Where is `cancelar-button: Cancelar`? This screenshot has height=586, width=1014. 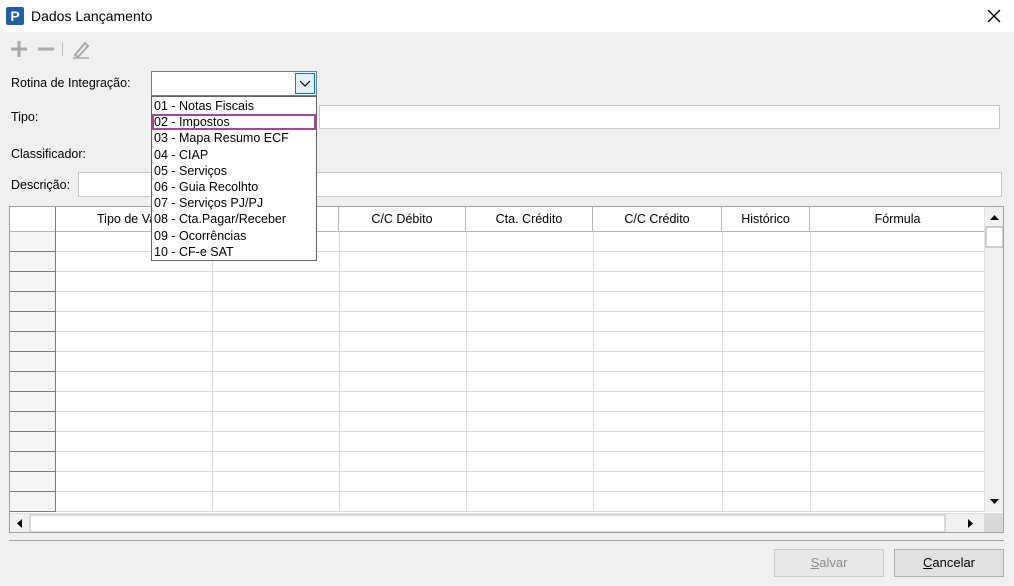
cancelar-button: Cancelar is located at coordinates (949, 563).